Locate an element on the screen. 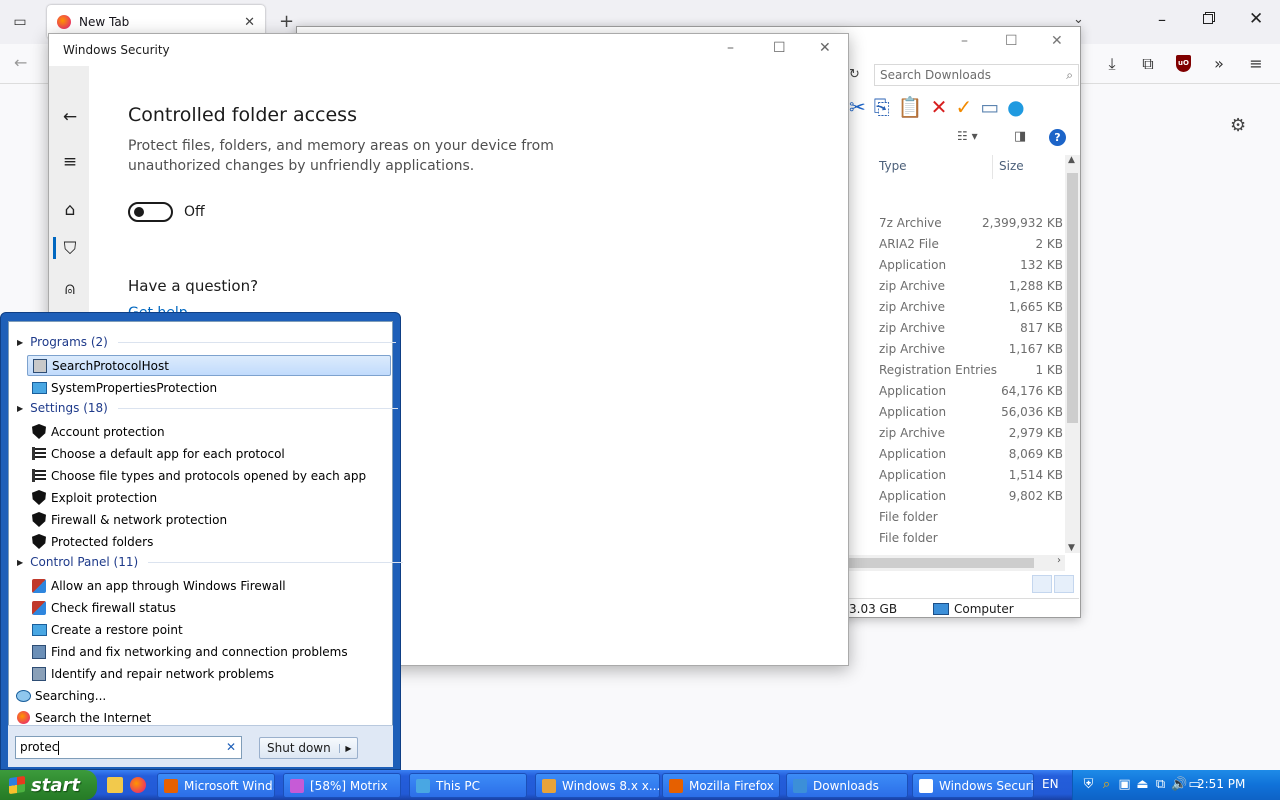 Image resolution: width=1280 pixels, height=800 pixels. result-item: Choose a default app for each protocol is located at coordinates (209, 453).